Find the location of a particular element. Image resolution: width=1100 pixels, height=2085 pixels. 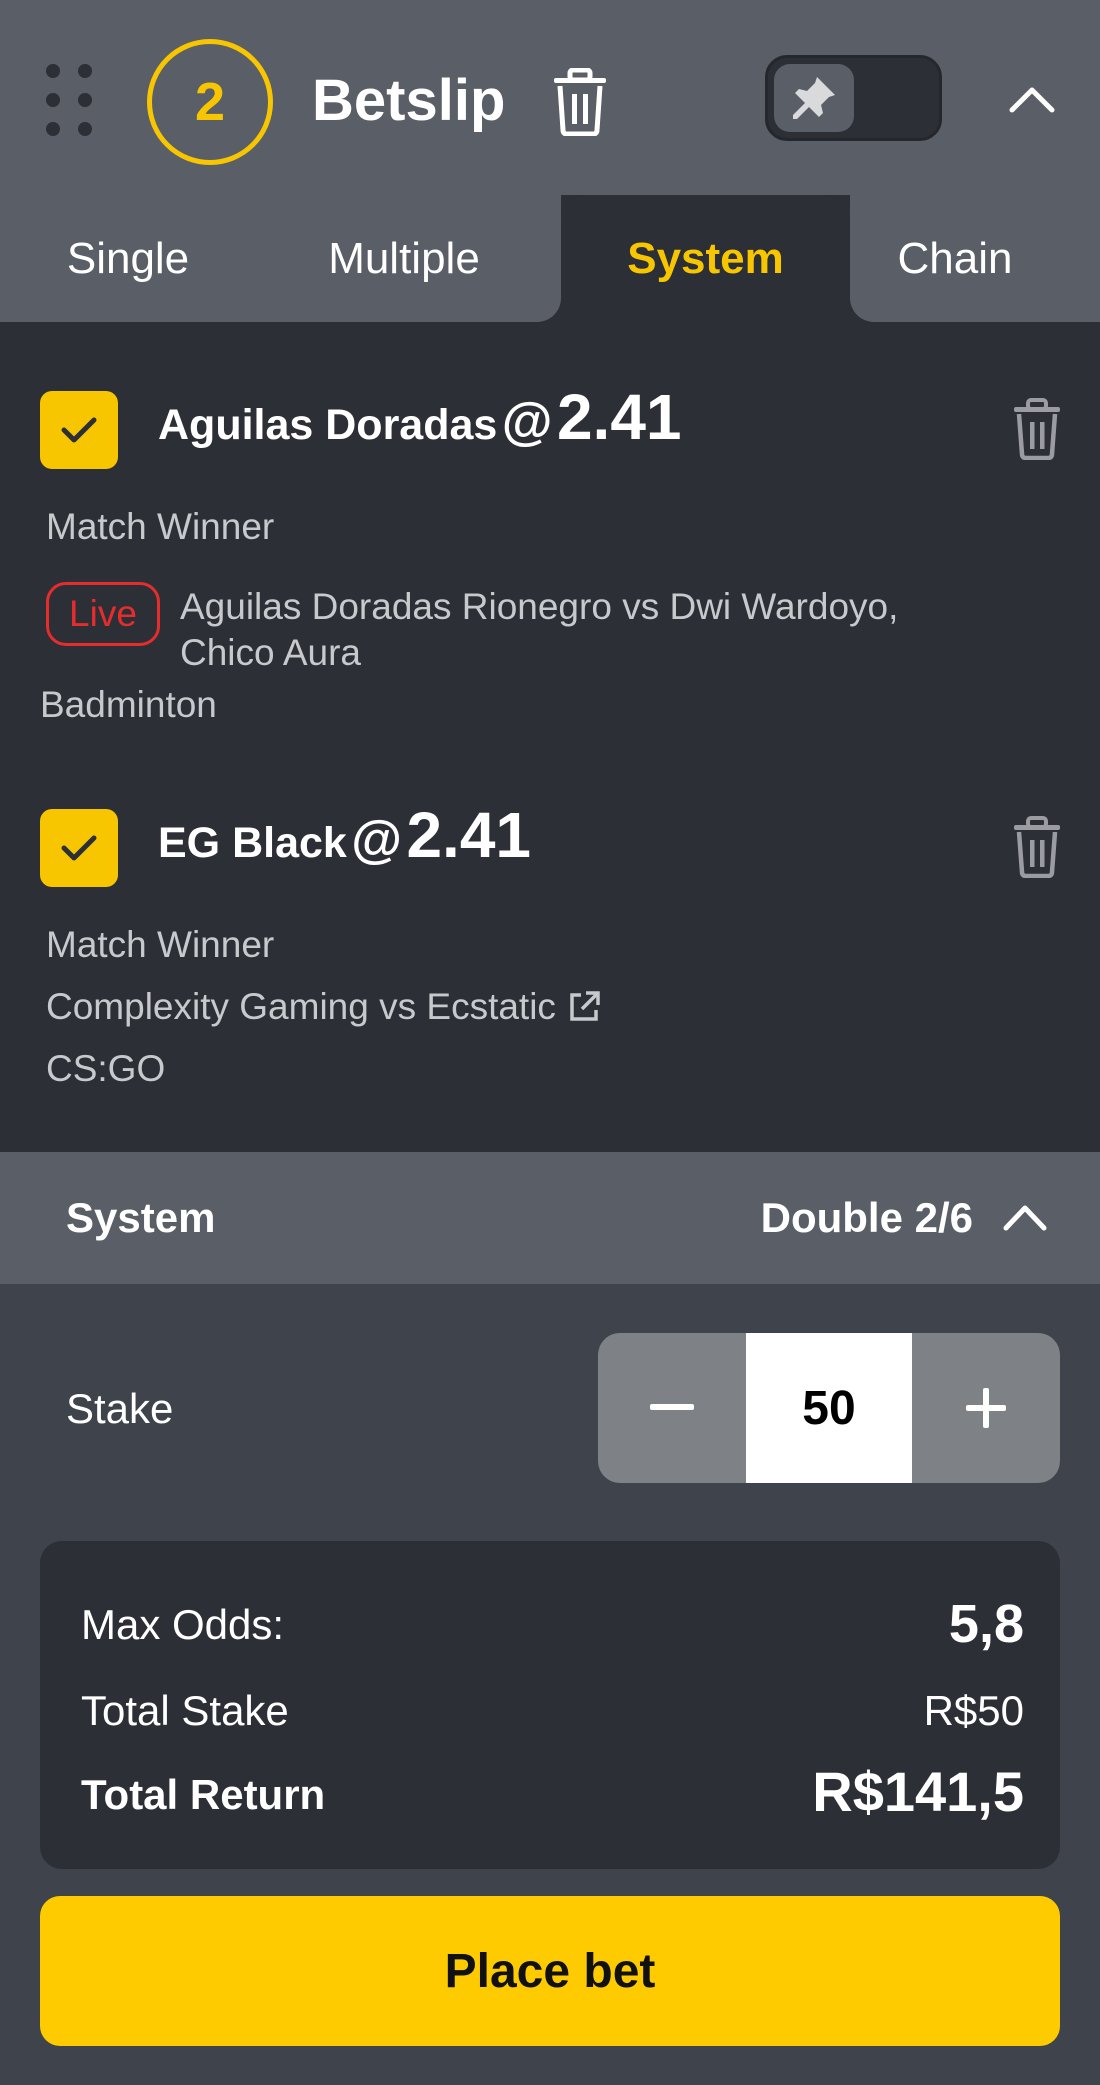

drag-handle-icon is located at coordinates (70, 100).